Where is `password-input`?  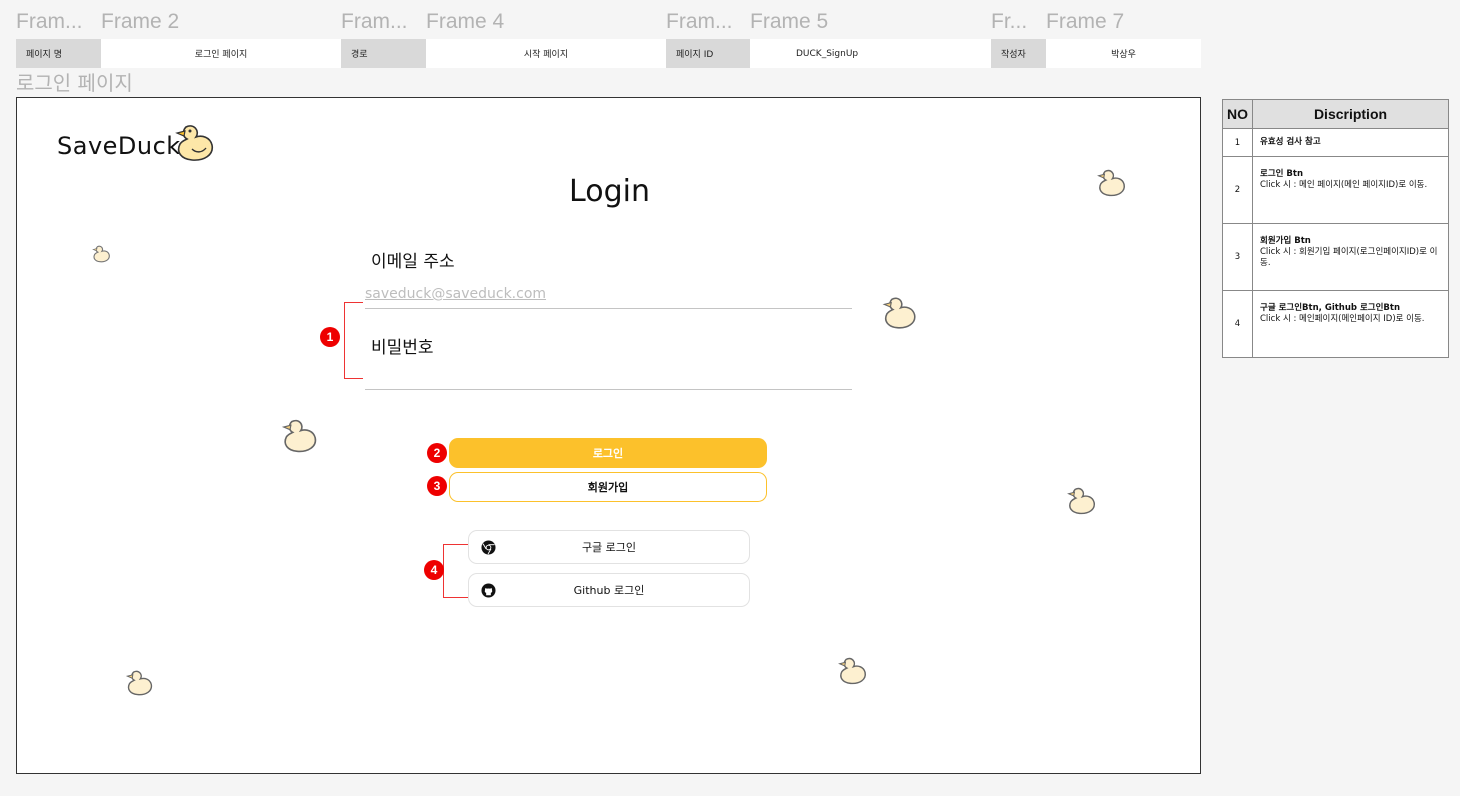
password-input is located at coordinates (608, 376).